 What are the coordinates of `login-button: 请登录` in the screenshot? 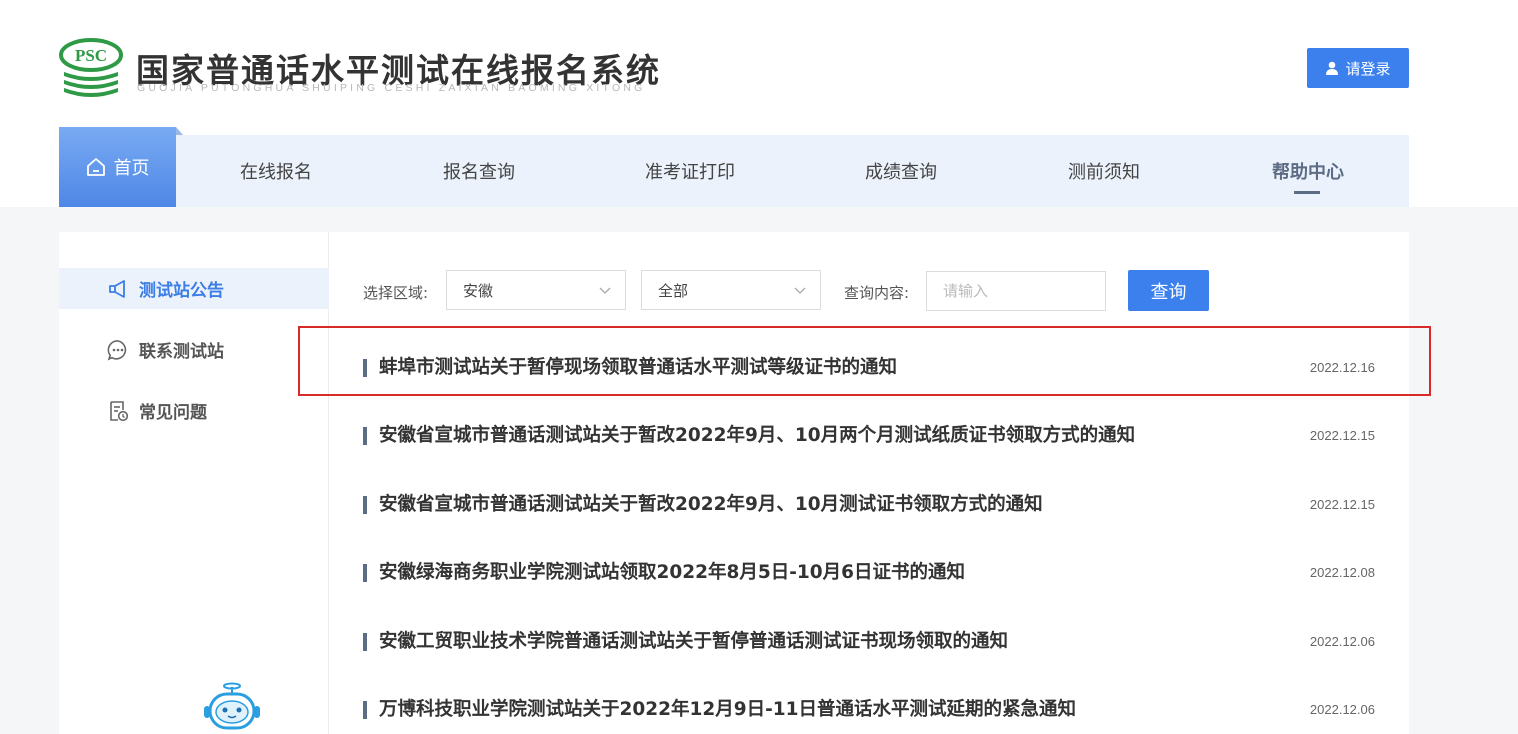 It's located at (1358, 68).